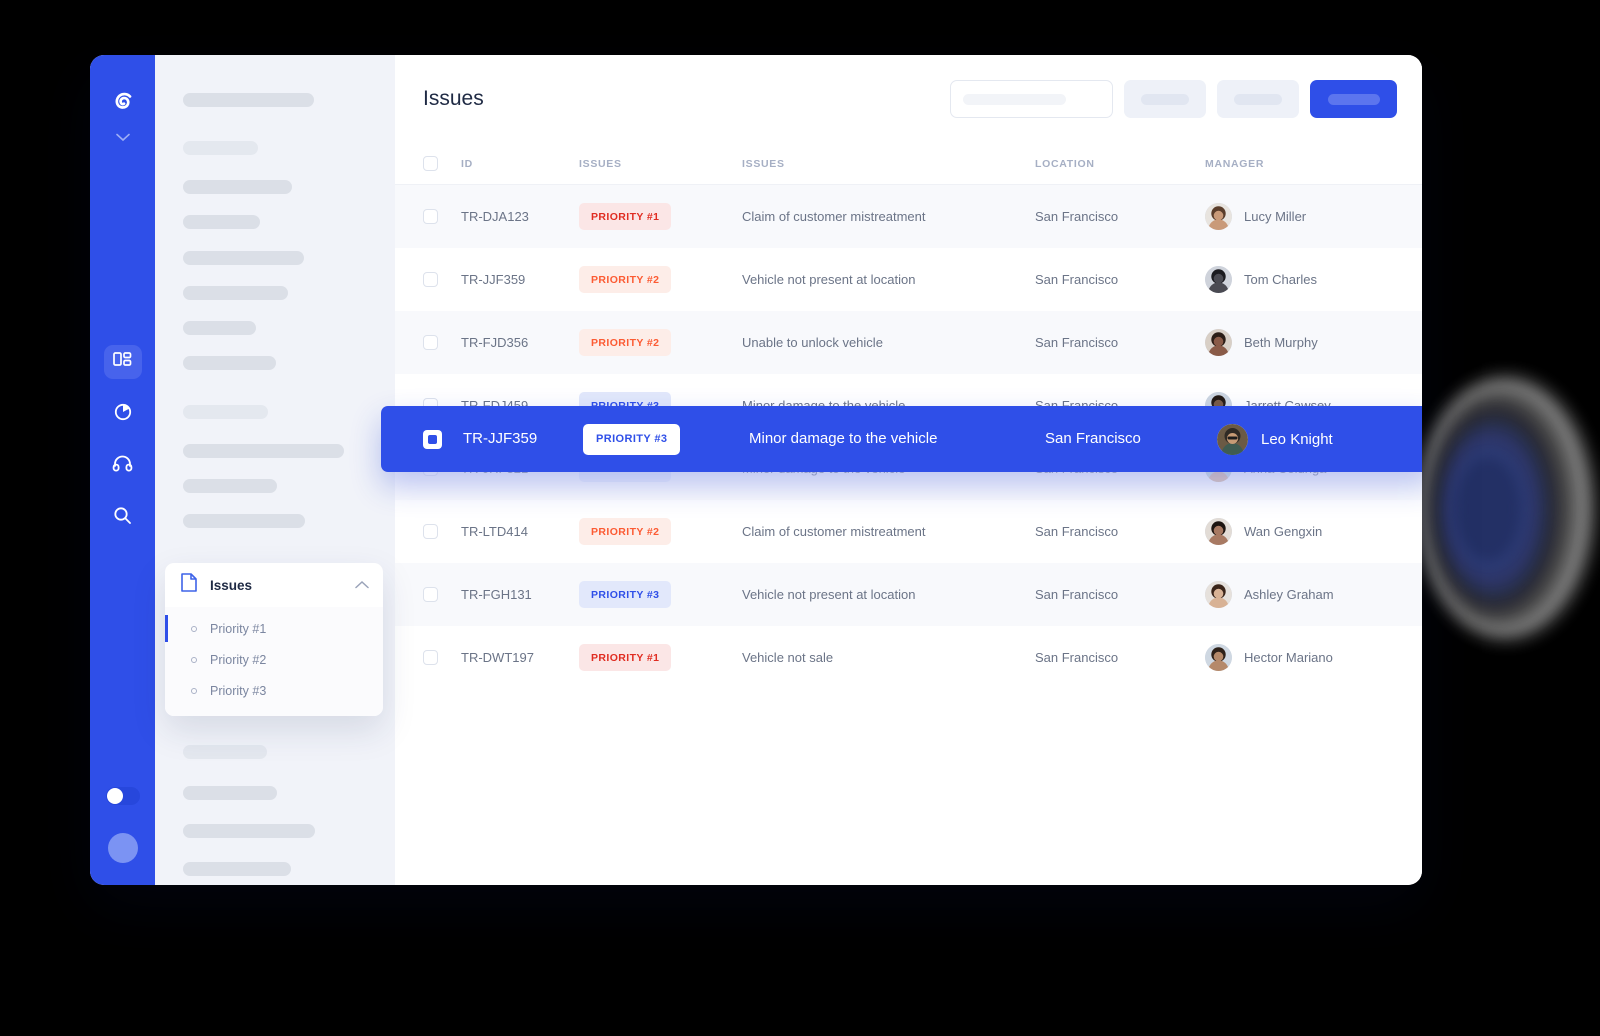  What do you see at coordinates (812, 342) in the screenshot?
I see `row-issue: Unable to unlock vehicle` at bounding box center [812, 342].